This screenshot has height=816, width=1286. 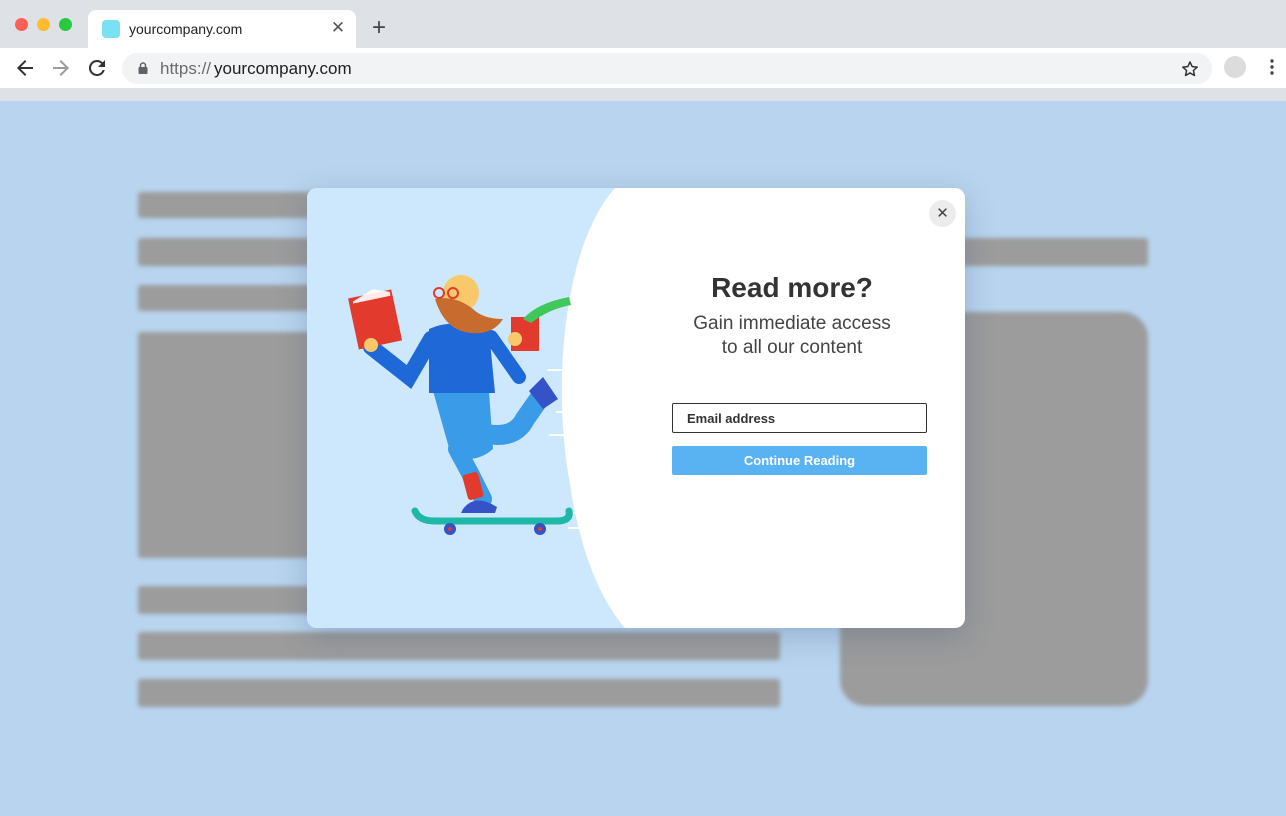 I want to click on browser-tab: yourcompany.com ✕, so click(x=222, y=29).